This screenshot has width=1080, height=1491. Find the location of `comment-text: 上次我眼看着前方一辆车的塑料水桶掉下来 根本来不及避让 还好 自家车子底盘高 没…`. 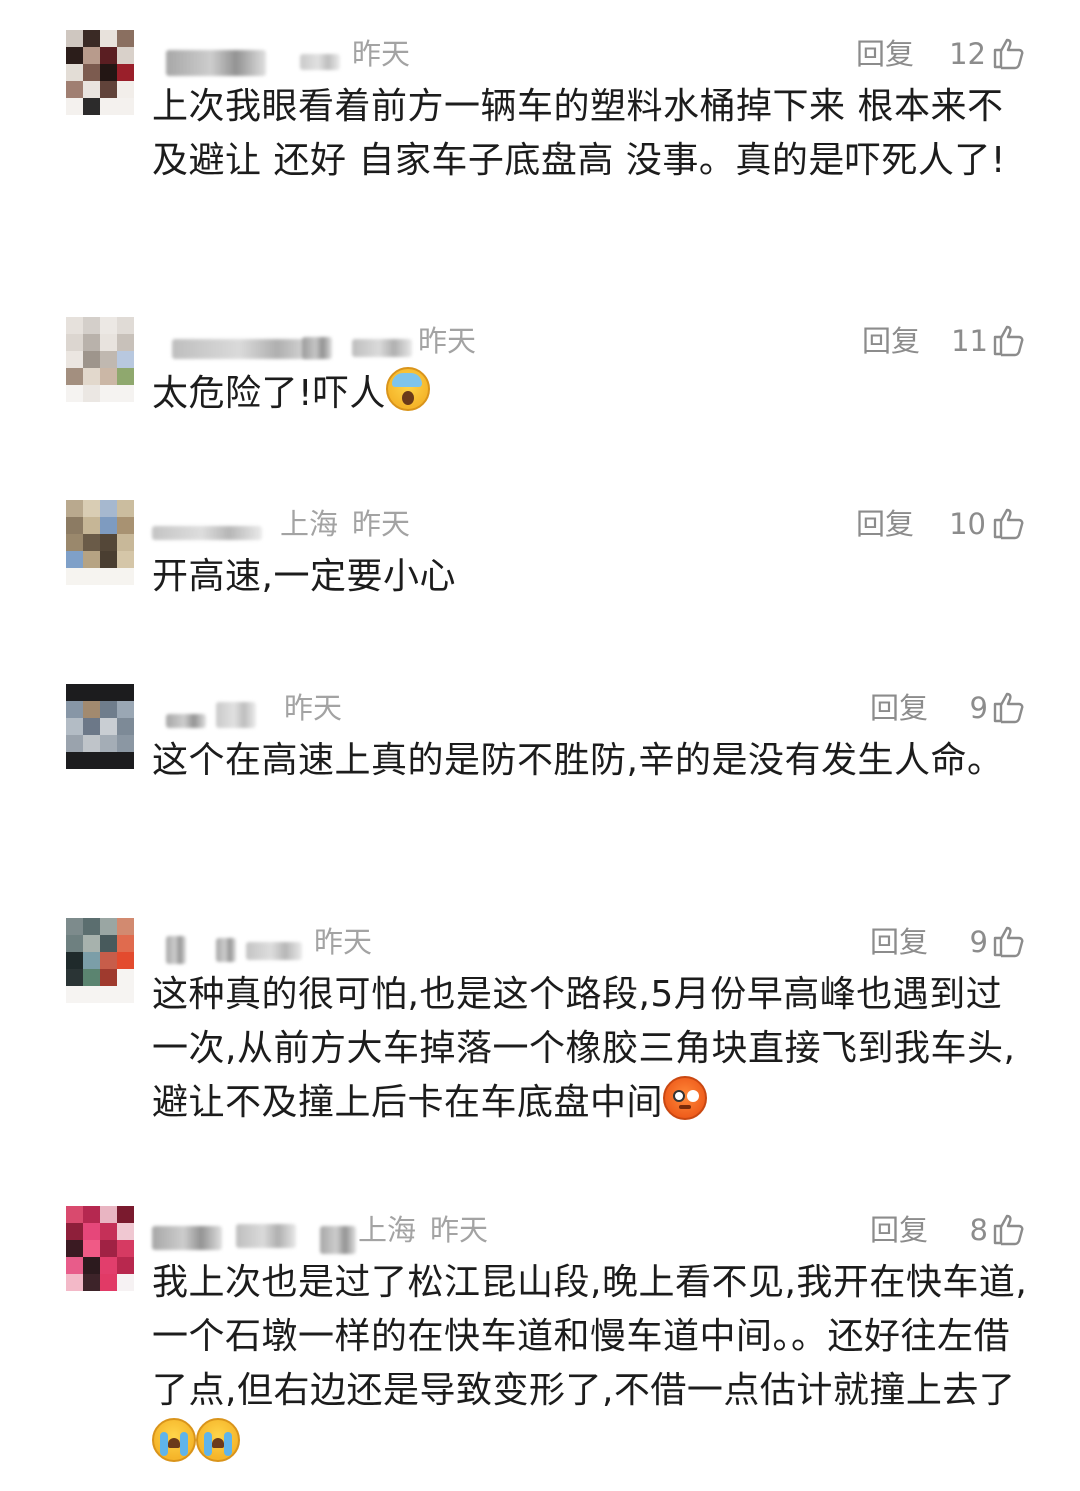

comment-text: 上次我眼看着前方一辆车的塑料水桶掉下来 根本来不及避让 还好 自家车子底盘高 没… is located at coordinates (592, 134).